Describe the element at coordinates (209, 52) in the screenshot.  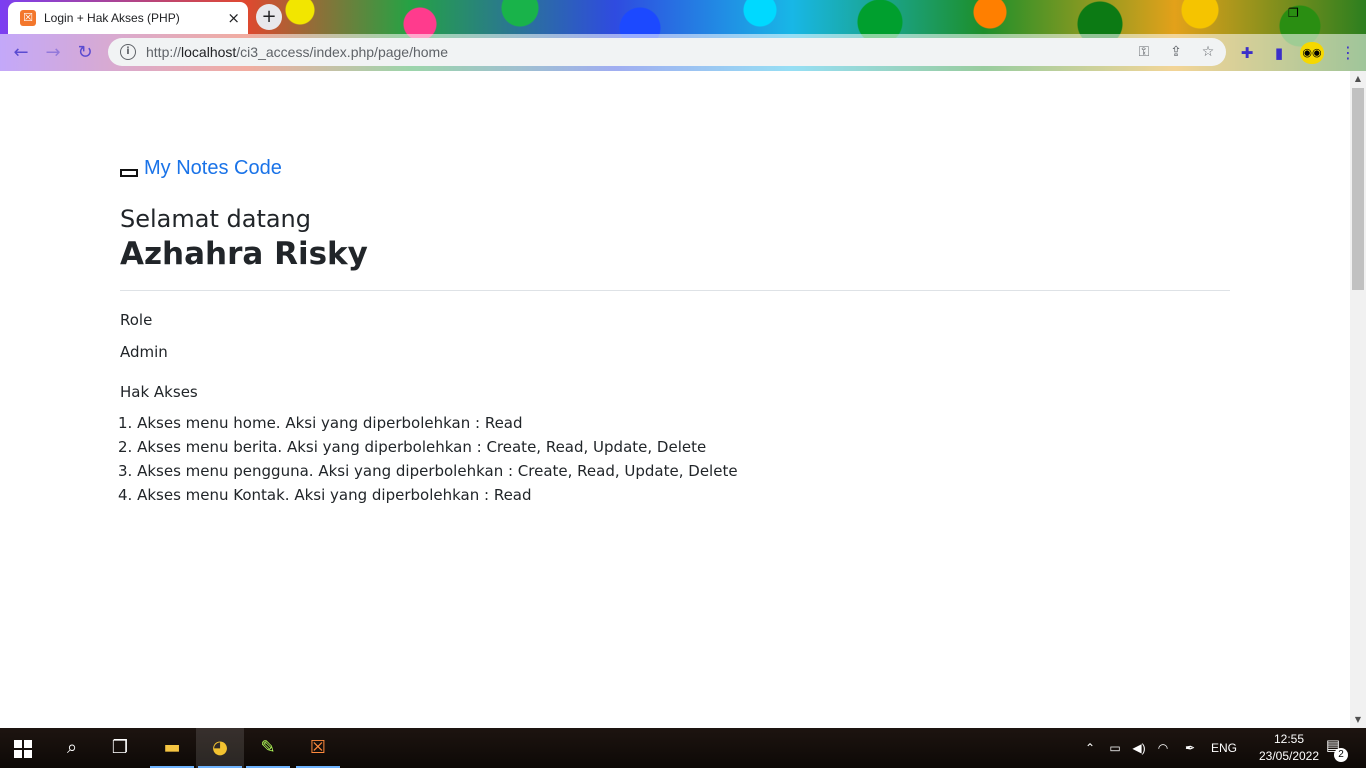
I see `url-host: localhost` at that location.